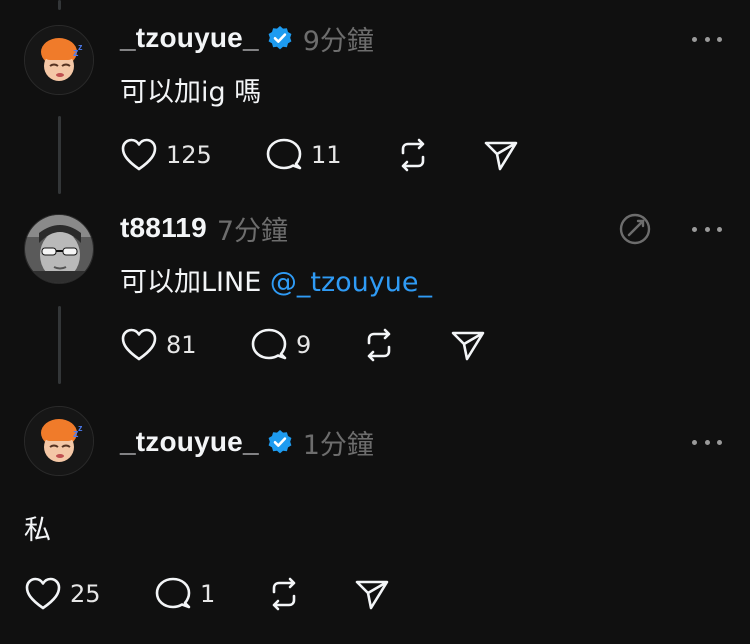  What do you see at coordinates (85, 594) in the screenshot?
I see `like-count: 25` at bounding box center [85, 594].